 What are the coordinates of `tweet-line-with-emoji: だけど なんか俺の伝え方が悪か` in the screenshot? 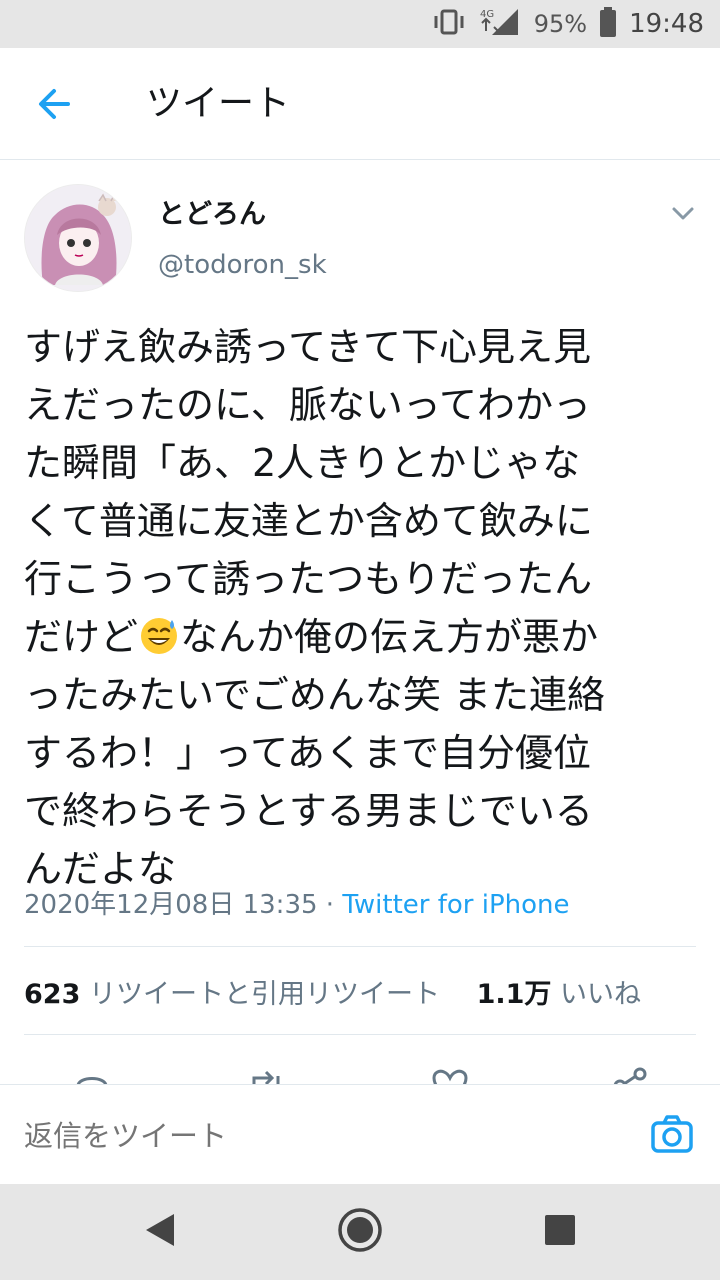 It's located at (362, 637).